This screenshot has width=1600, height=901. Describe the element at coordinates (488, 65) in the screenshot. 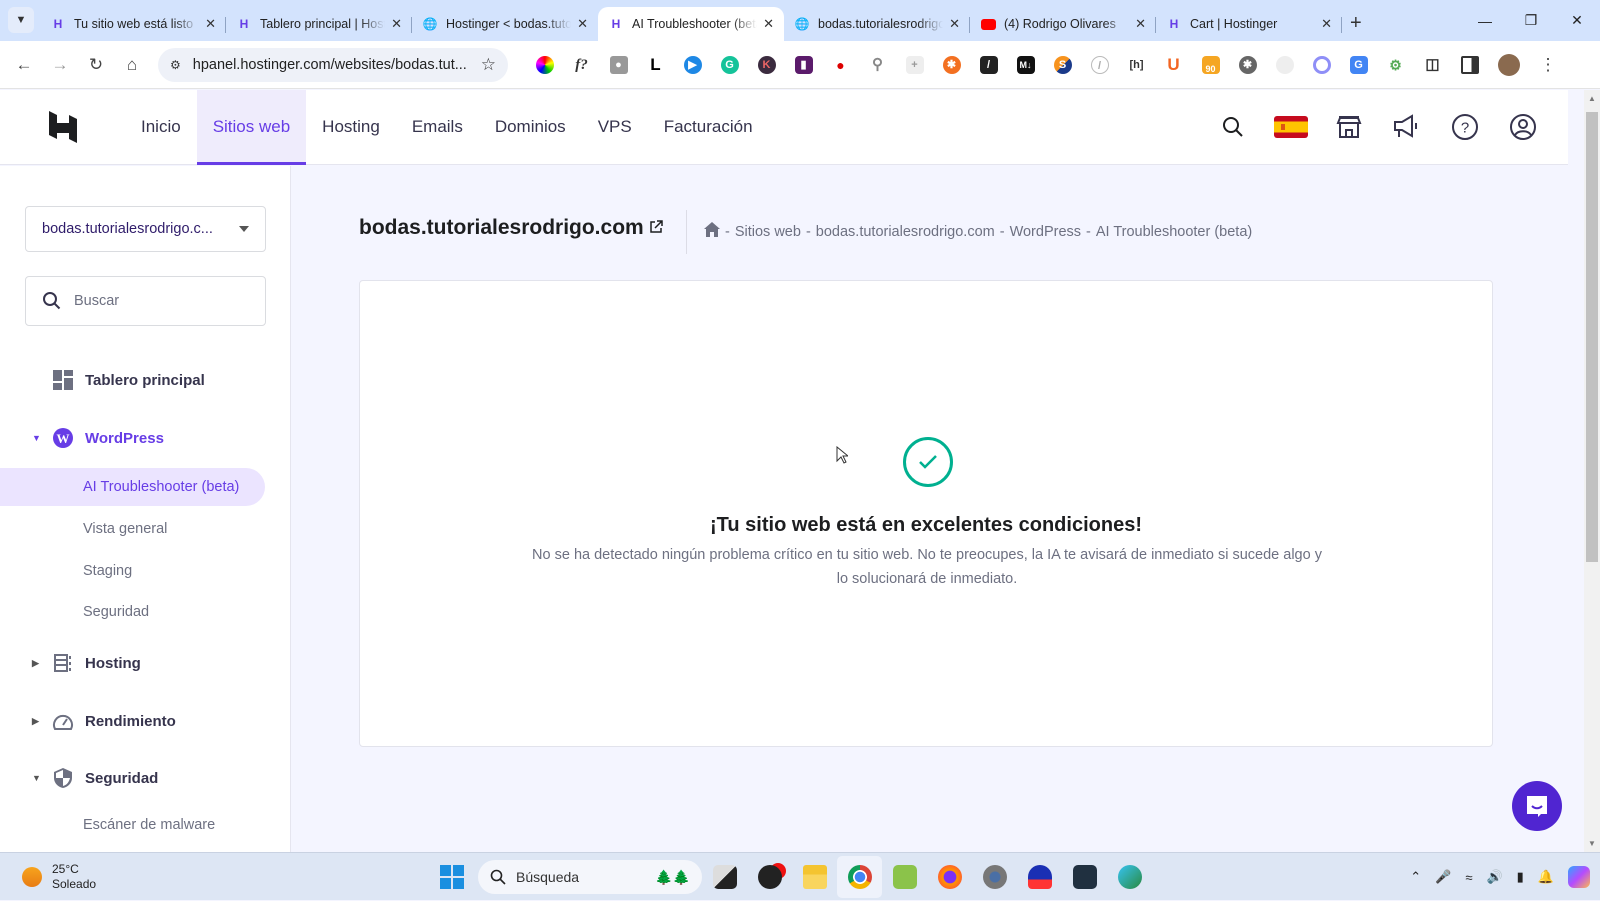

I see `bookmark-star-icon: ☆` at that location.